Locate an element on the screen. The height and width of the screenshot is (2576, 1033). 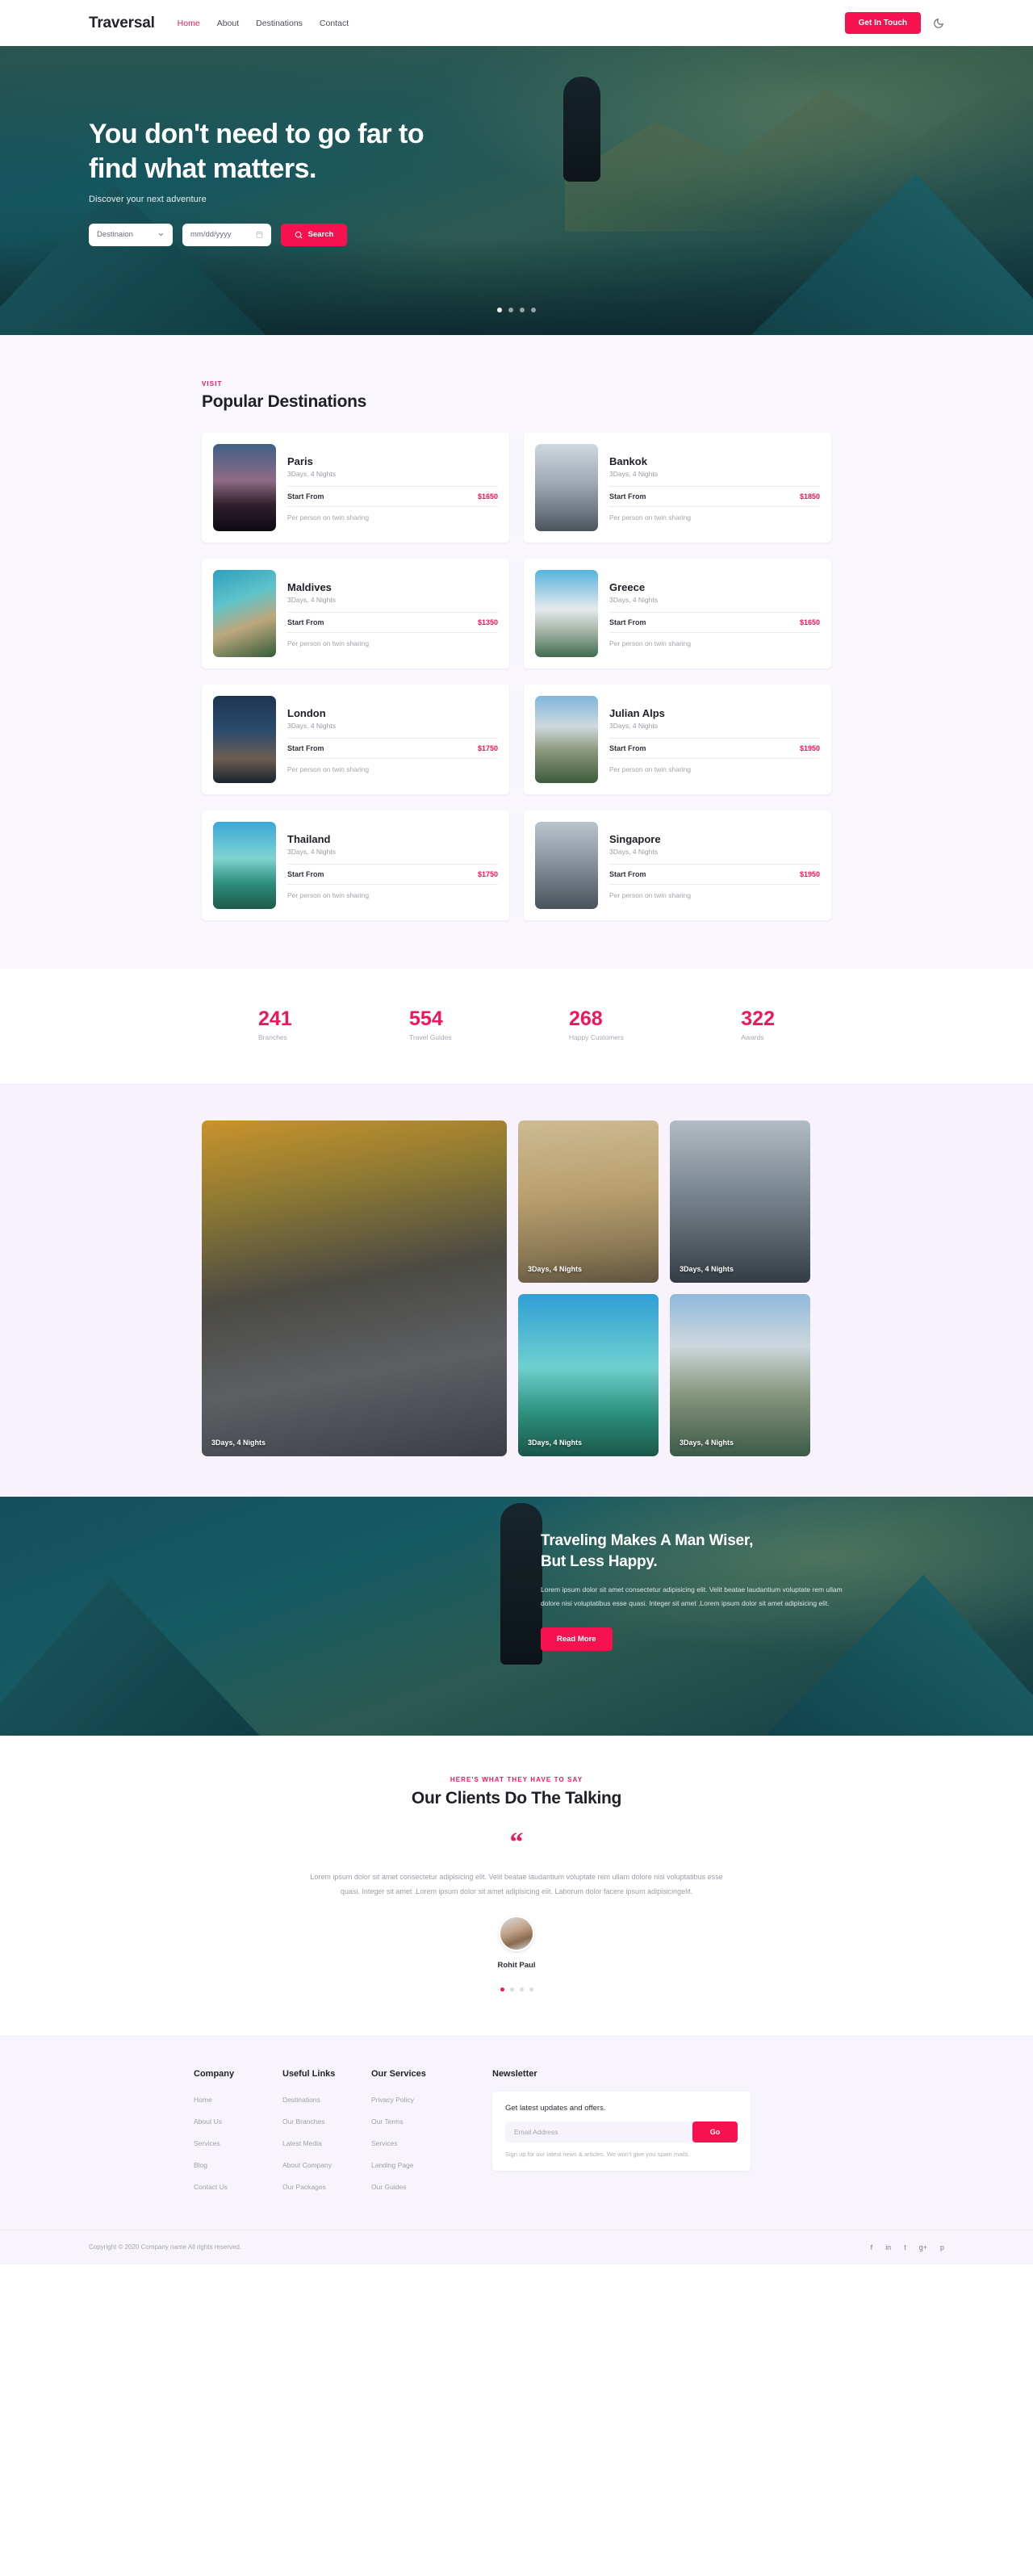
testimonial-slider-dots is located at coordinates (516, 1990).